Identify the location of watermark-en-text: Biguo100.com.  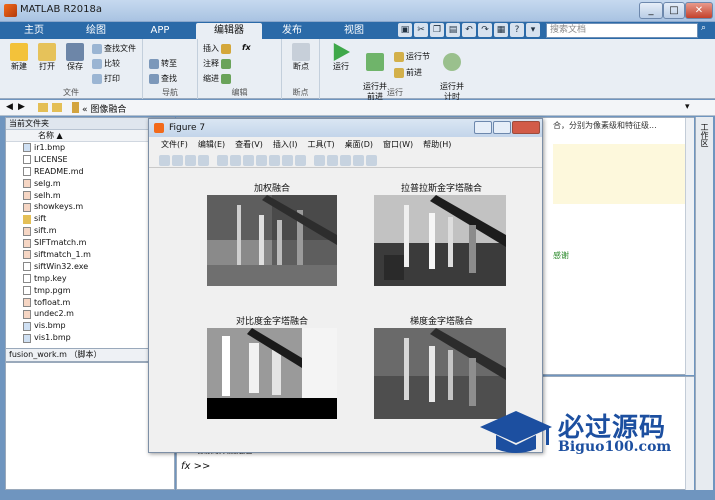
(615, 447).